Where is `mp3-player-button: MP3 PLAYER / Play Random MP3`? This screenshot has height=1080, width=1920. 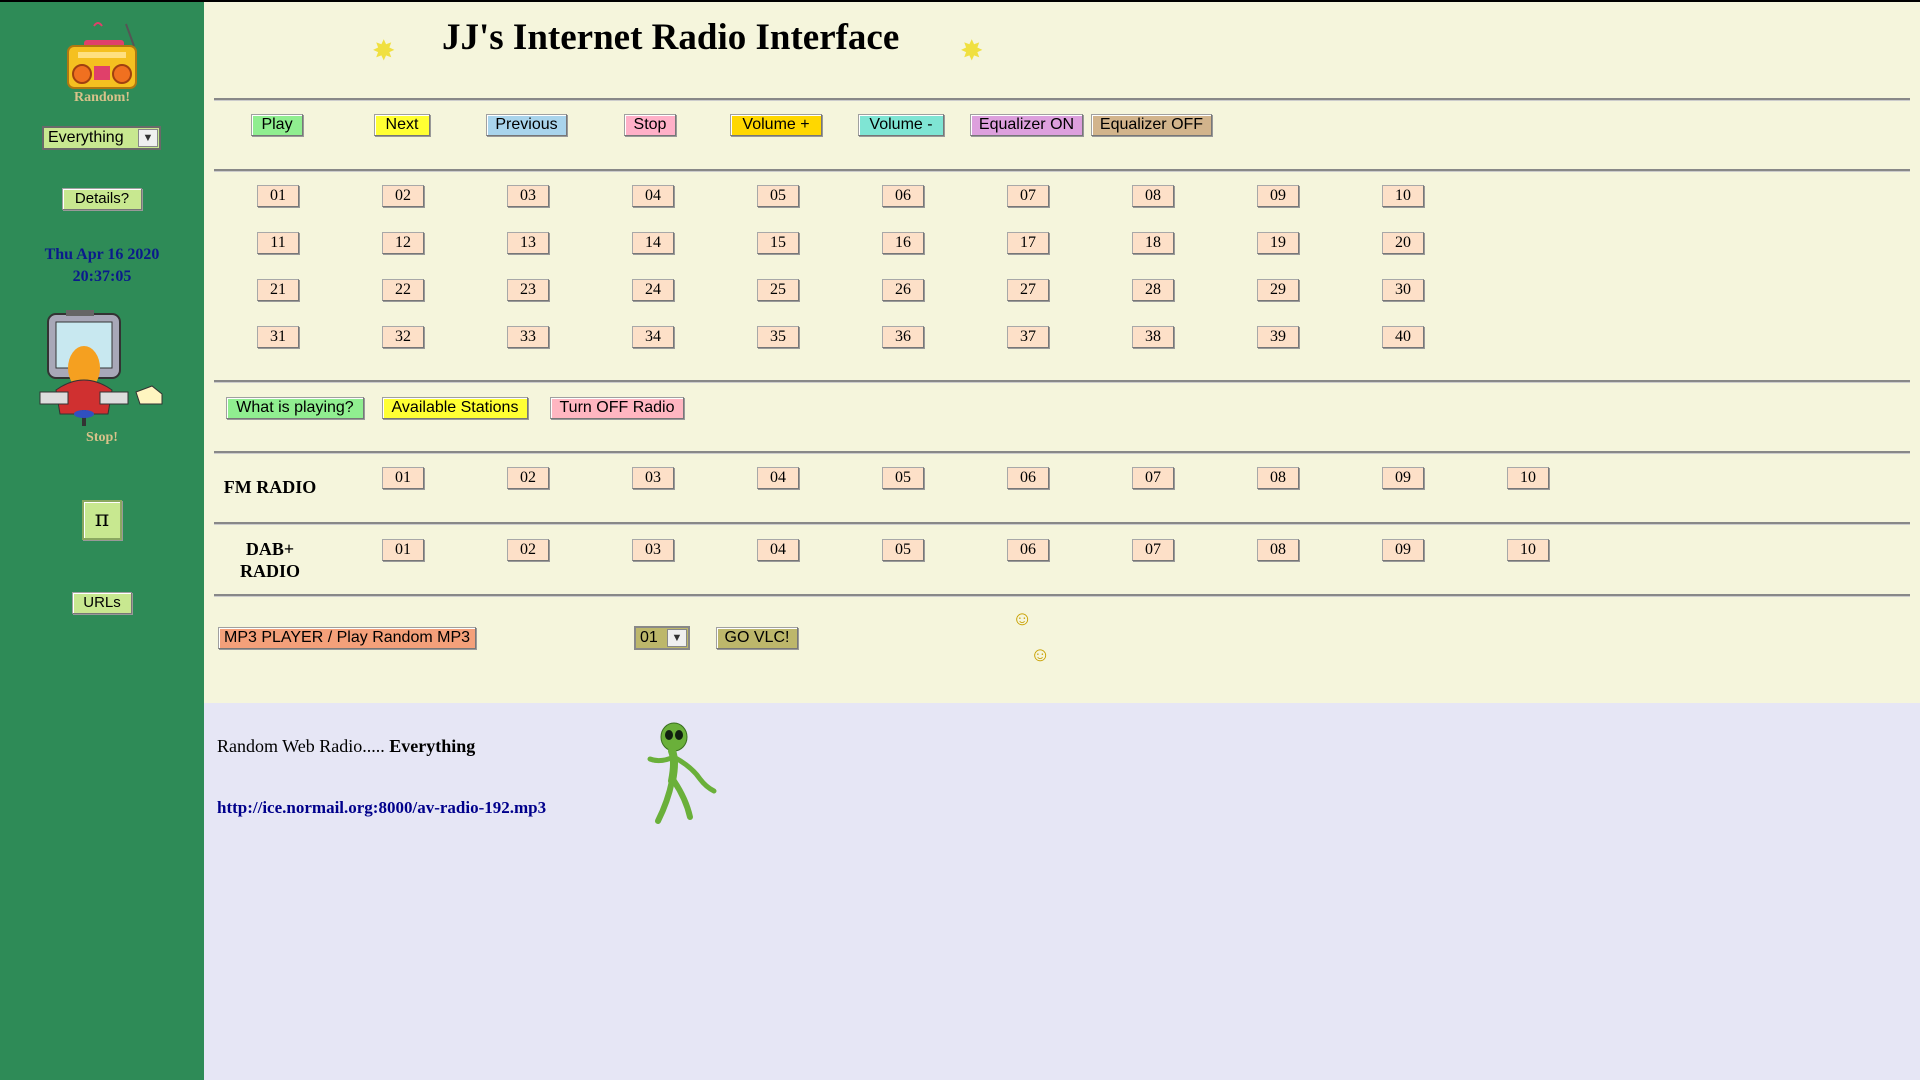 mp3-player-button: MP3 PLAYER / Play Random MP3 is located at coordinates (347, 638).